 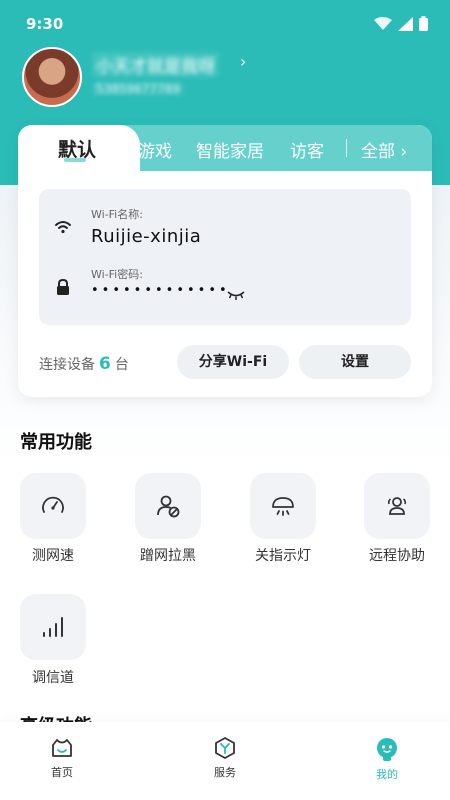 I want to click on block-leecher-tile, so click(x=168, y=506).